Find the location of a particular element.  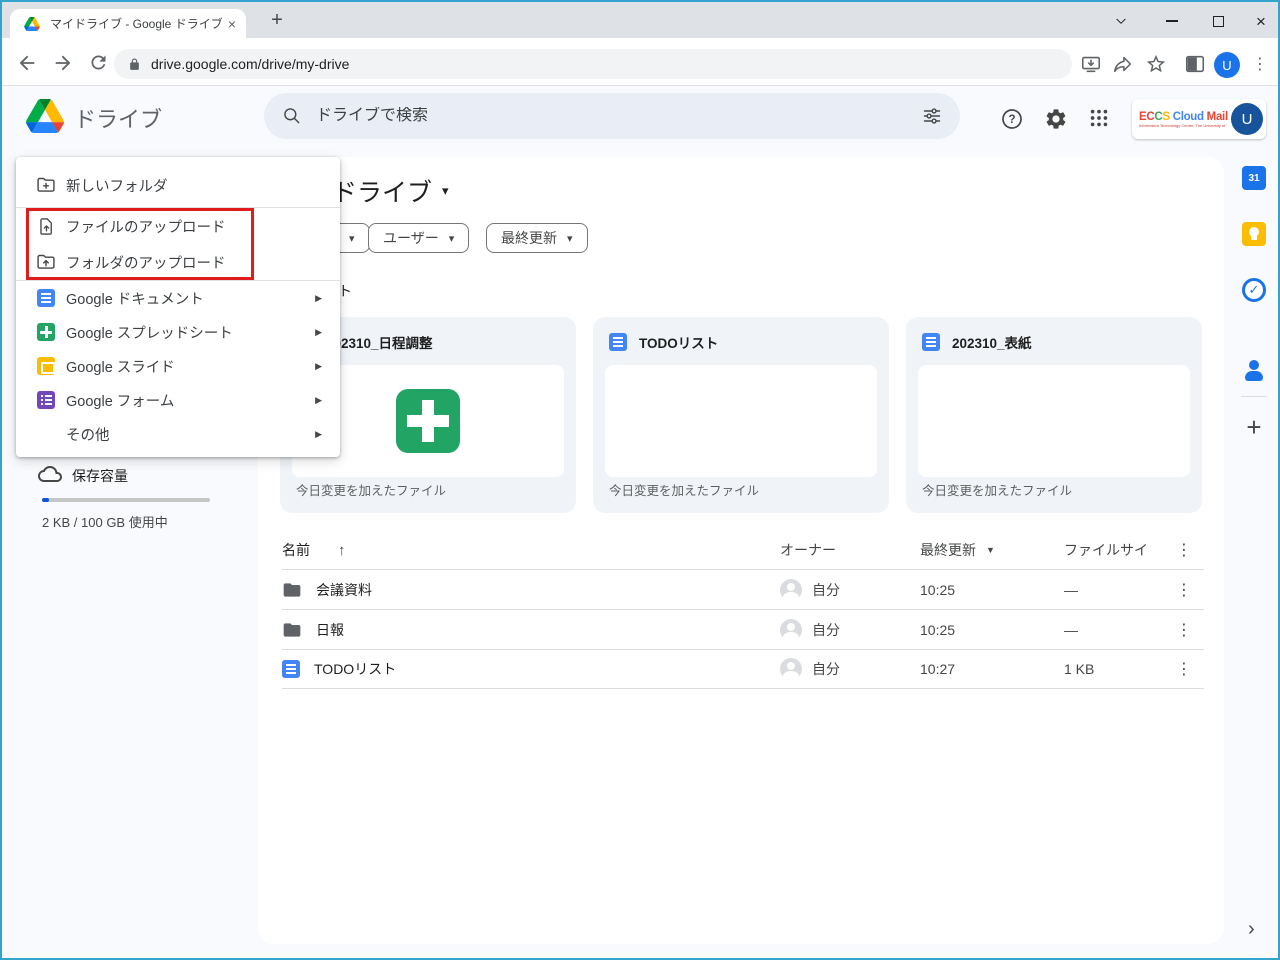

suggestion-card: TODOリスト 今日変更を加えたファイル is located at coordinates (741, 415).